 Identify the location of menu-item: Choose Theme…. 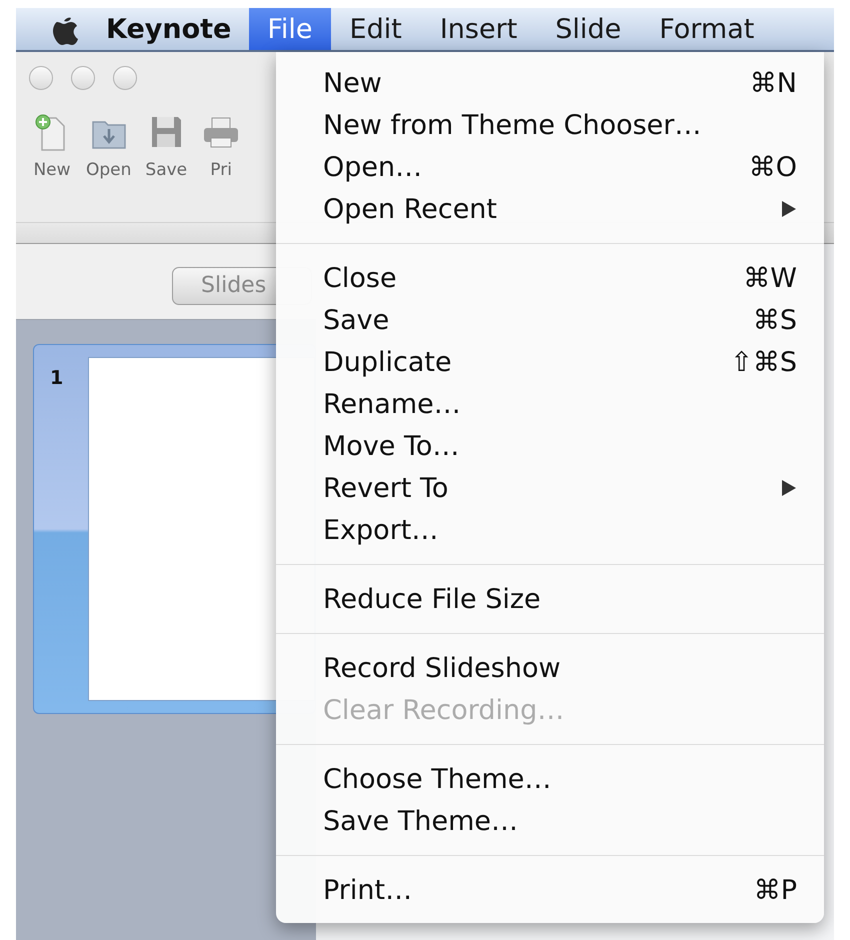
(550, 779).